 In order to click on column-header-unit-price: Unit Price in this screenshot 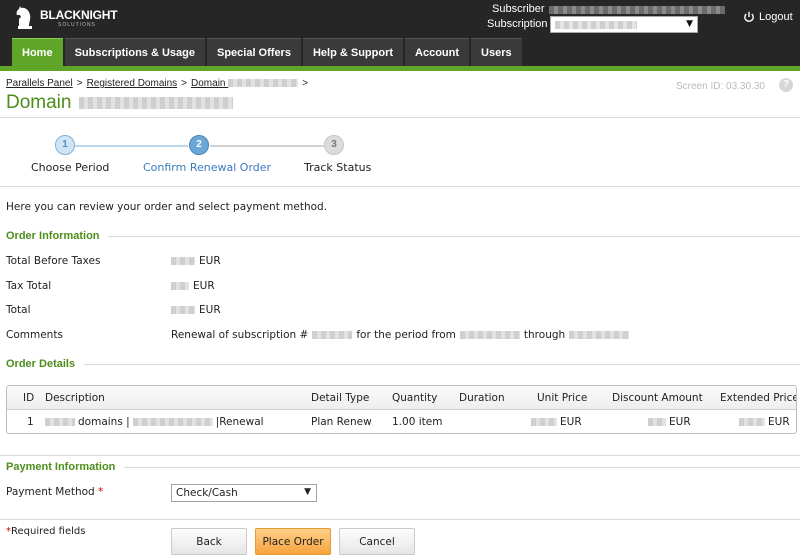, I will do `click(562, 398)`.